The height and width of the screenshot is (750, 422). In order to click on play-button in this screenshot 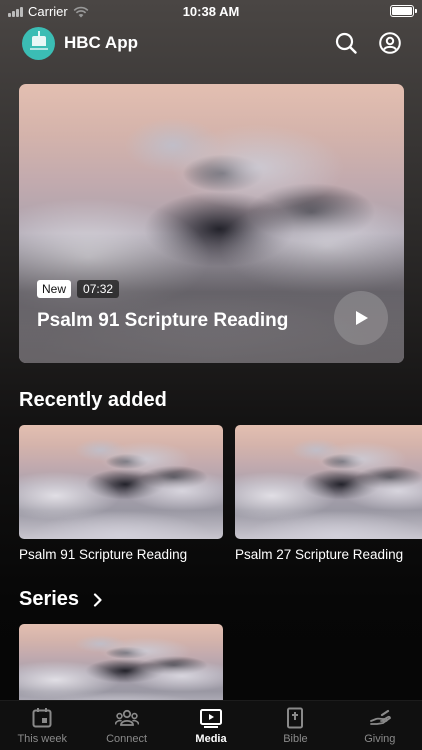, I will do `click(361, 318)`.